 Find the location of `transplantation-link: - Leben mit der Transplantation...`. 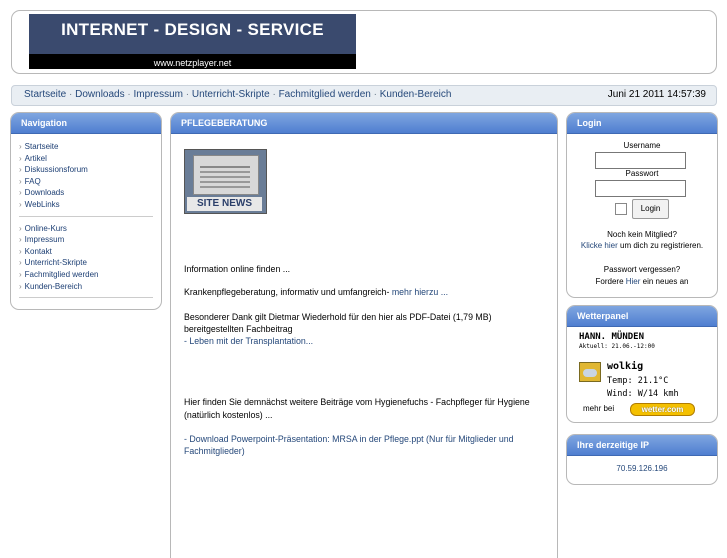

transplantation-link: - Leben mit der Transplantation... is located at coordinates (366, 341).